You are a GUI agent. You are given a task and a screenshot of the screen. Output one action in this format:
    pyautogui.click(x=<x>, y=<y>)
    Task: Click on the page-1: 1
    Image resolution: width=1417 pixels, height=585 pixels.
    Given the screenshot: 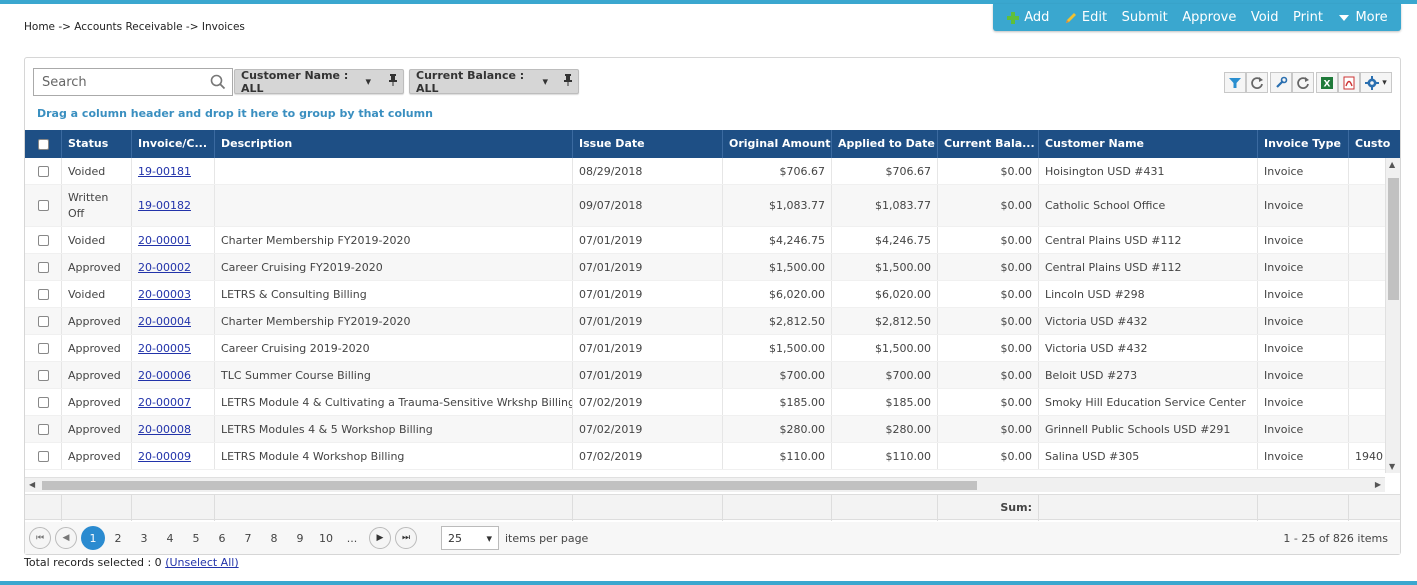 What is the action you would take?
    pyautogui.click(x=93, y=538)
    